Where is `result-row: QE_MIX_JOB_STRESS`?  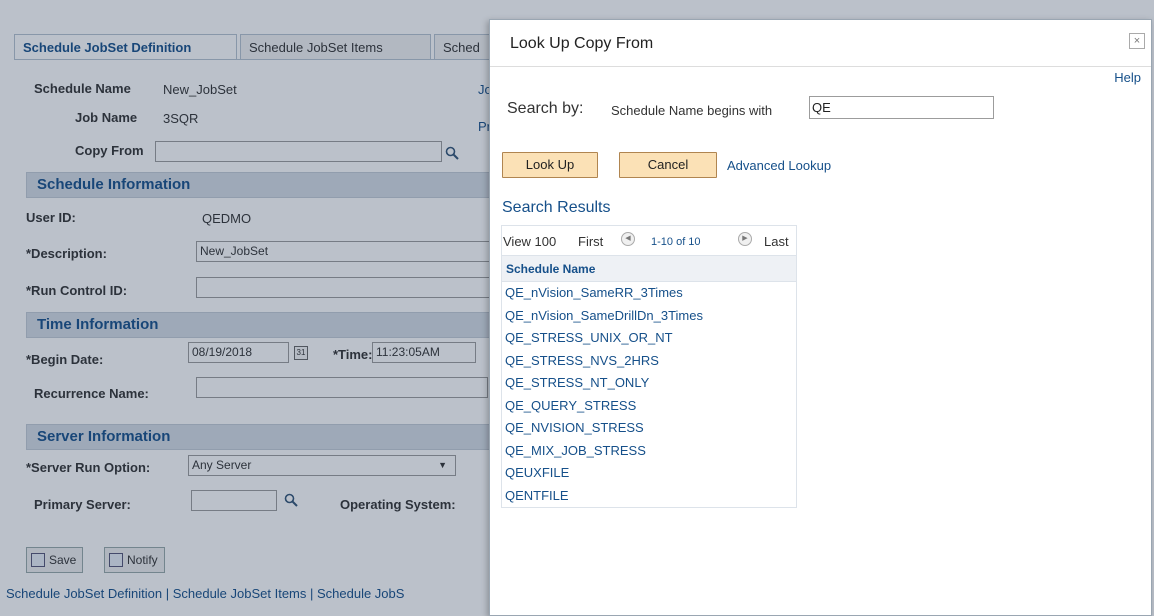
result-row: QE_MIX_JOB_STRESS is located at coordinates (649, 451).